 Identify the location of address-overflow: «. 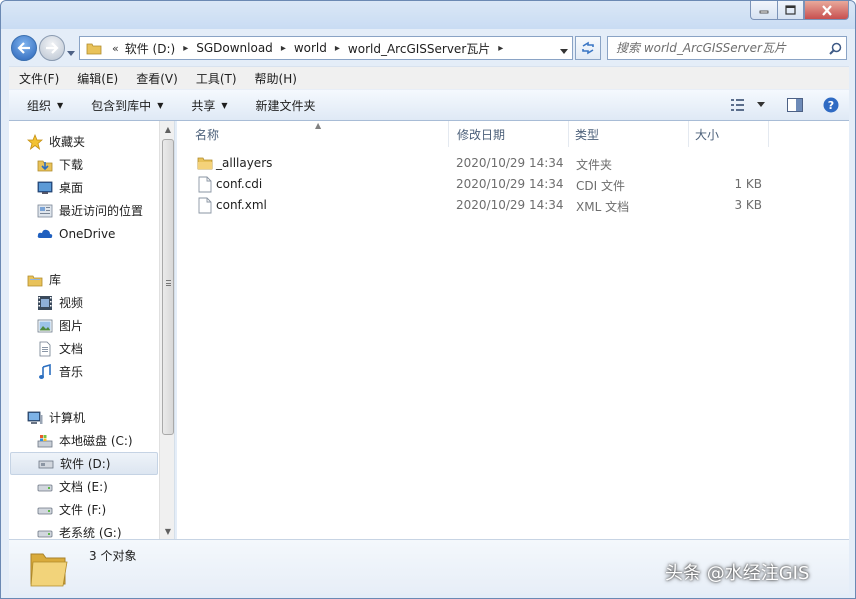
(115, 48).